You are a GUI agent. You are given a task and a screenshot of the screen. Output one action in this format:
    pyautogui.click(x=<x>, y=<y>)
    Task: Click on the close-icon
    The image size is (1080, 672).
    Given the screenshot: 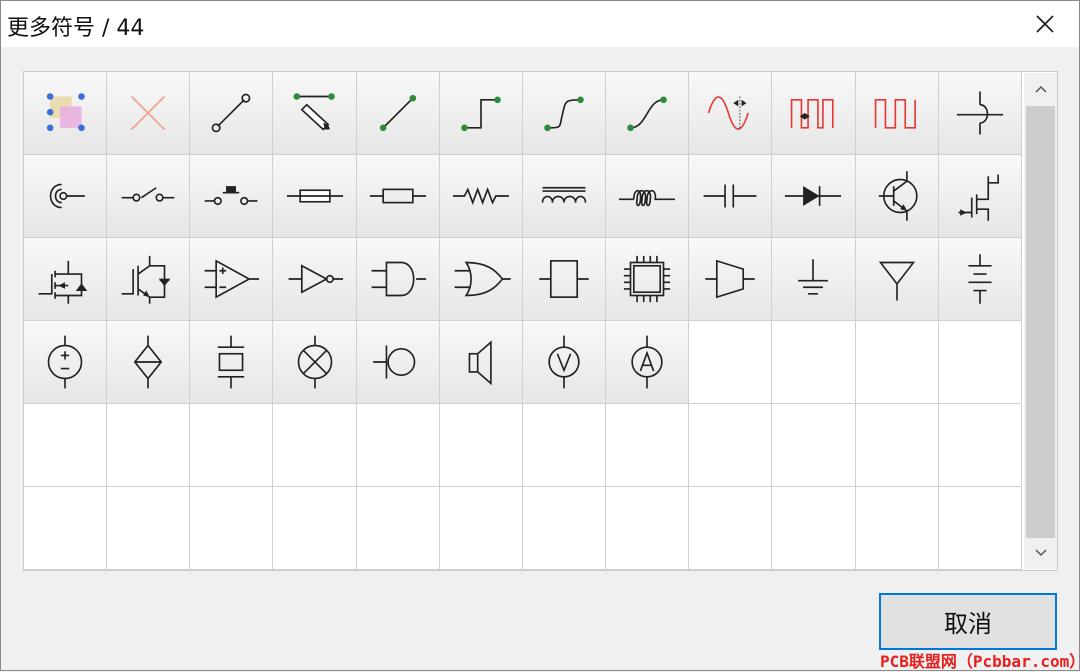 What is the action you would take?
    pyautogui.click(x=1045, y=24)
    